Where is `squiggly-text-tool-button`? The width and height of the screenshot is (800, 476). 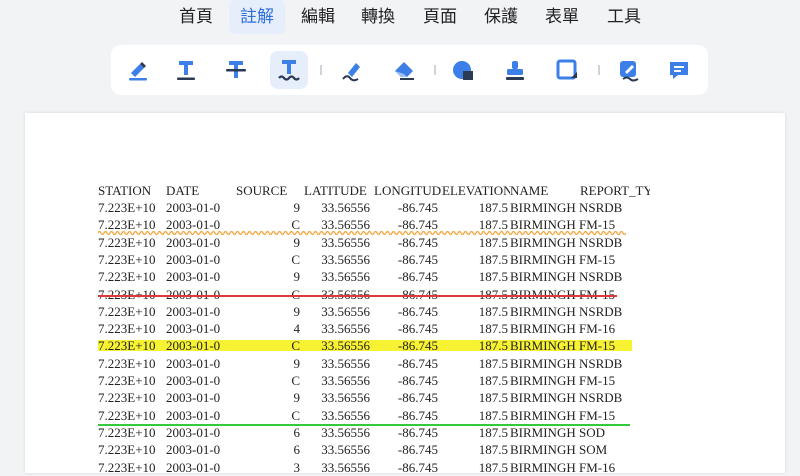 squiggly-text-tool-button is located at coordinates (289, 70).